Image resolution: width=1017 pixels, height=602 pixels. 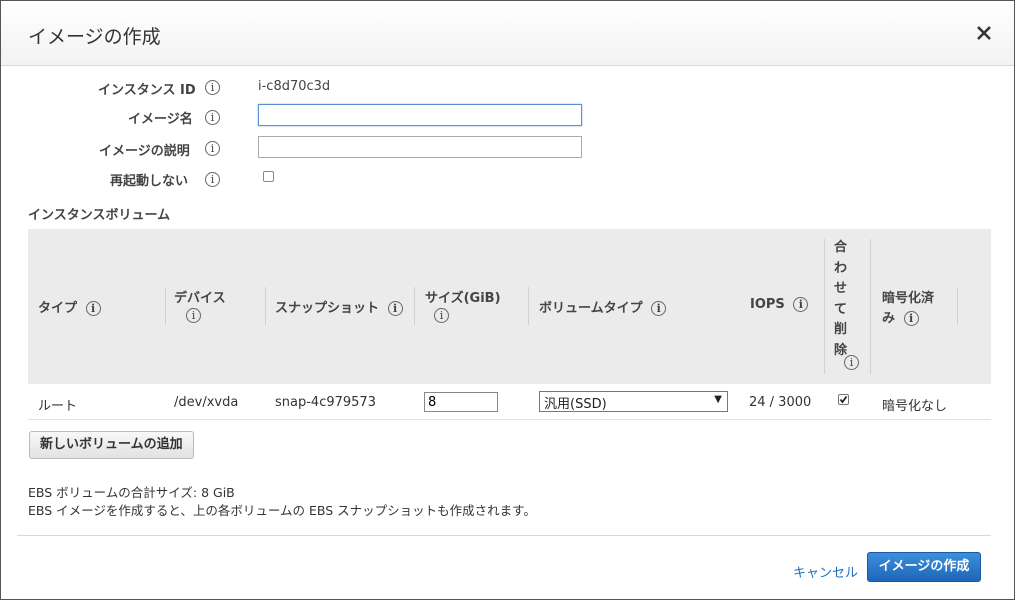 I want to click on image-description-row: イメージの説明 i, so click(x=351, y=148).